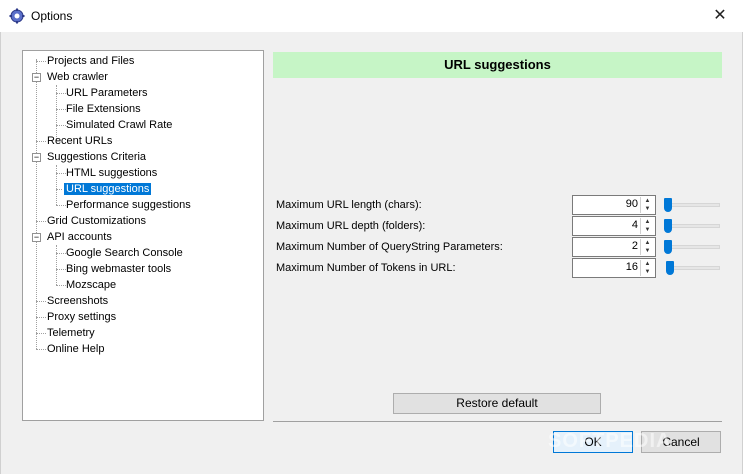 This screenshot has height=474, width=743. I want to click on tree-item-projects-and-files: Projects and Files, so click(90, 61).